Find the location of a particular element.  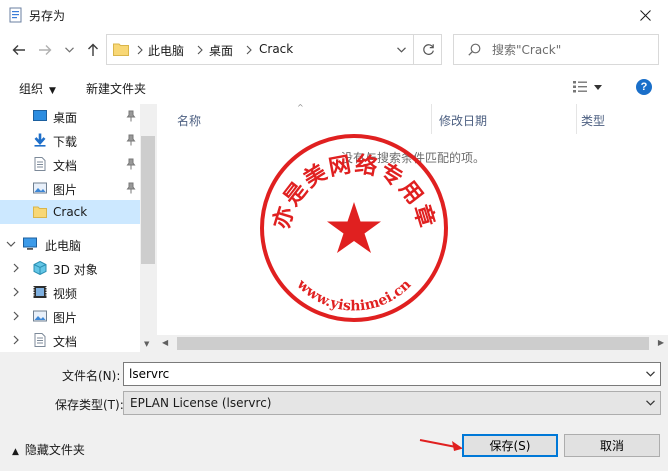

sidebar-item-label: Crack is located at coordinates (70, 212).